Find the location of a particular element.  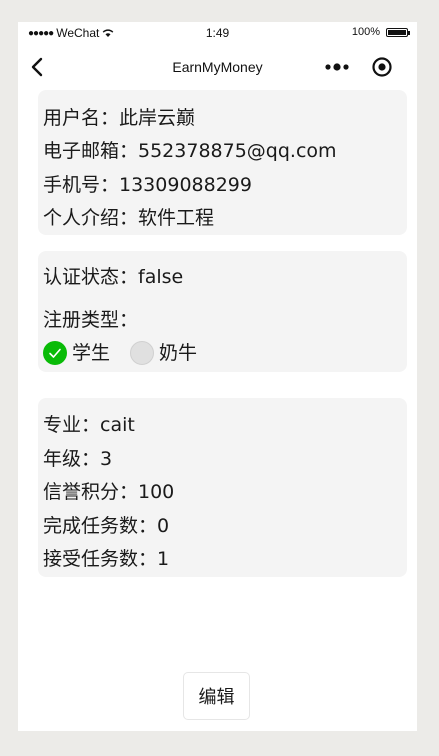

registration-card: 认证状态：false 注册类型： 学生 奶牛 is located at coordinates (222, 311).